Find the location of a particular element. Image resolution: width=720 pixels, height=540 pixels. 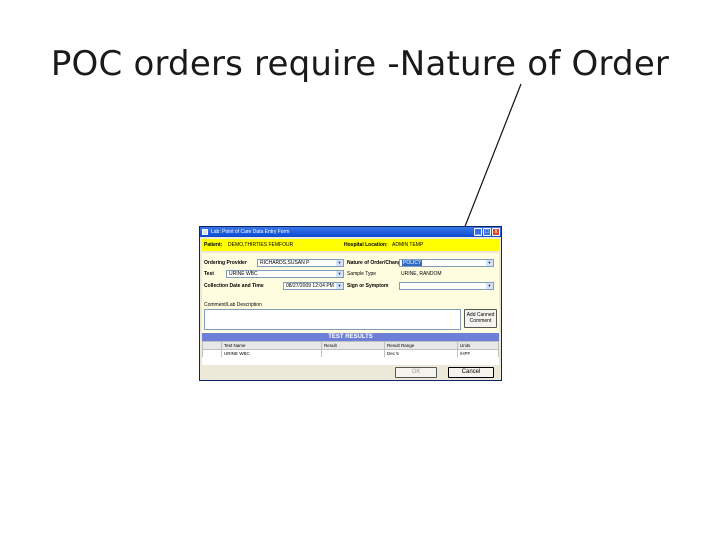

table-header-row: Test Name Result Result Range Units is located at coordinates (350, 345).